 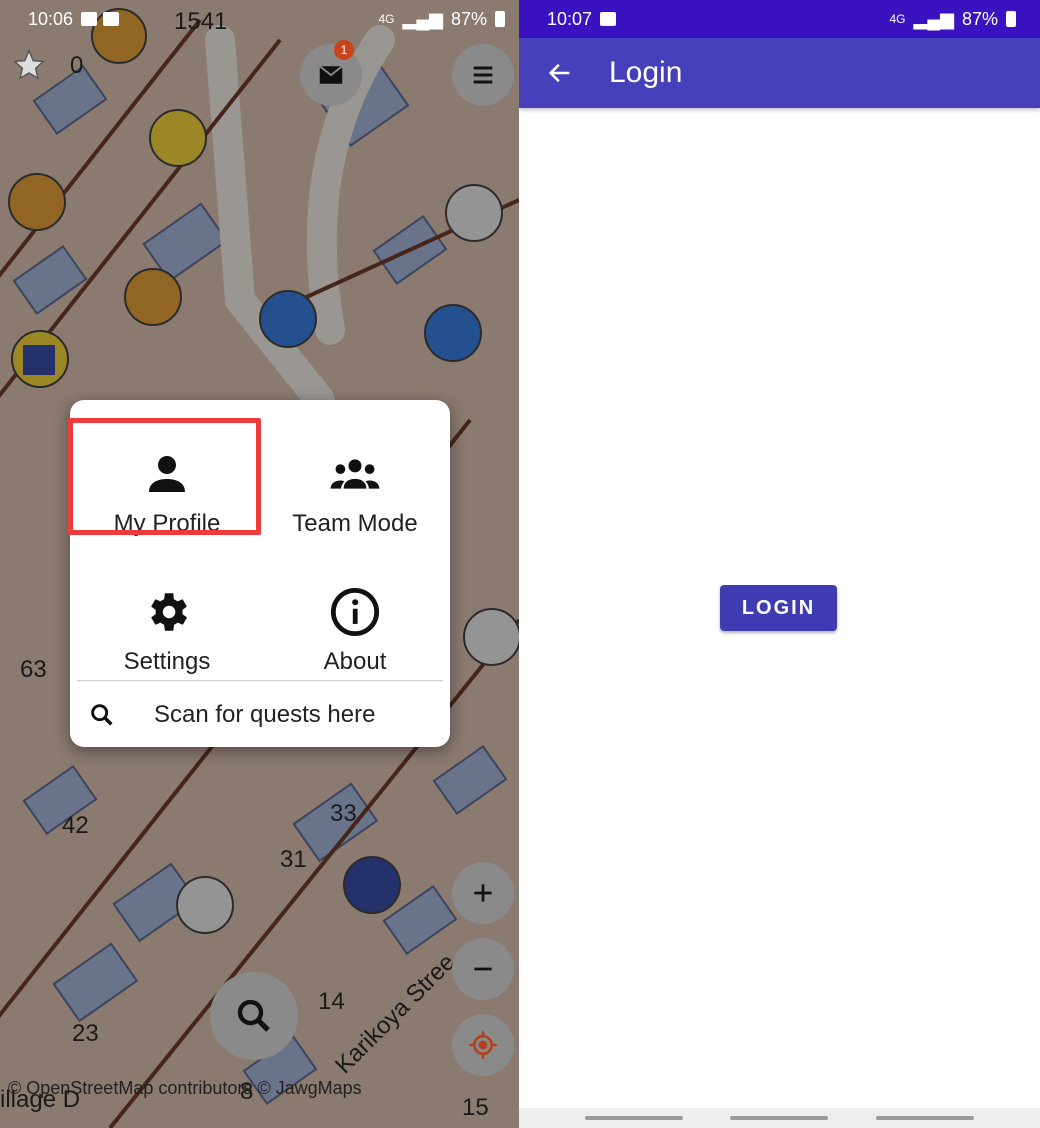 What do you see at coordinates (343, 813) in the screenshot?
I see `map-label: 33` at bounding box center [343, 813].